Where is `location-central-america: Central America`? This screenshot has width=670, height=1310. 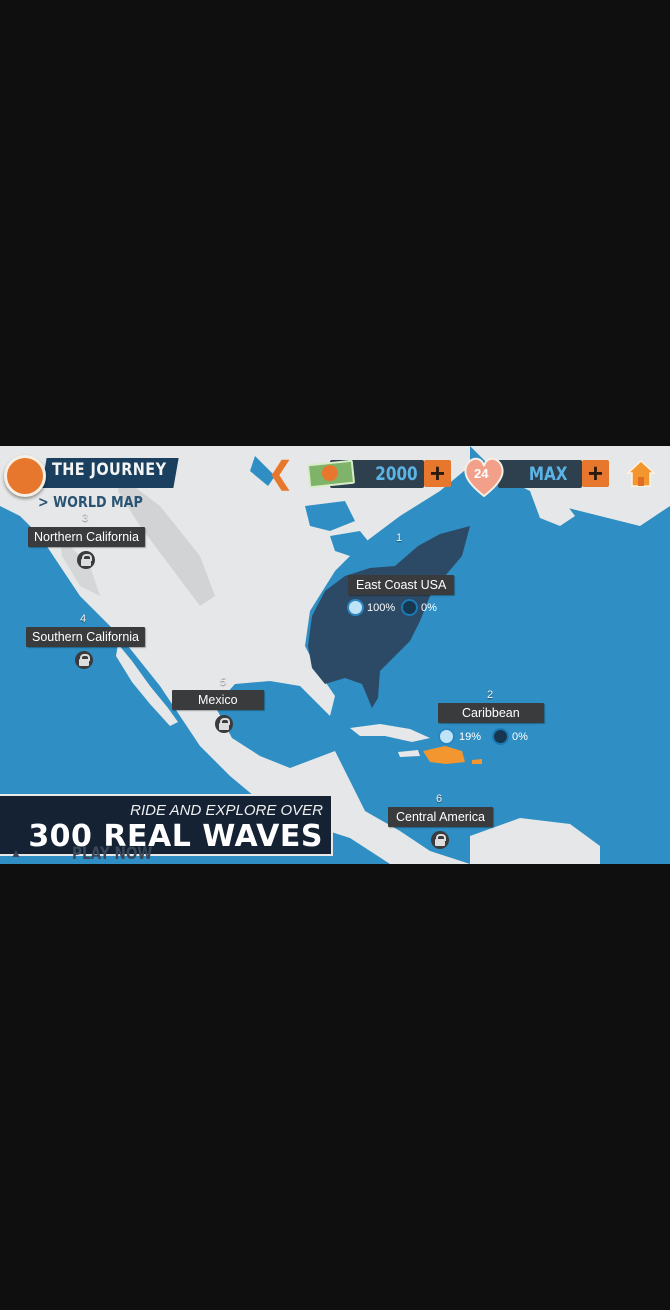
location-central-america: Central America is located at coordinates (440, 817).